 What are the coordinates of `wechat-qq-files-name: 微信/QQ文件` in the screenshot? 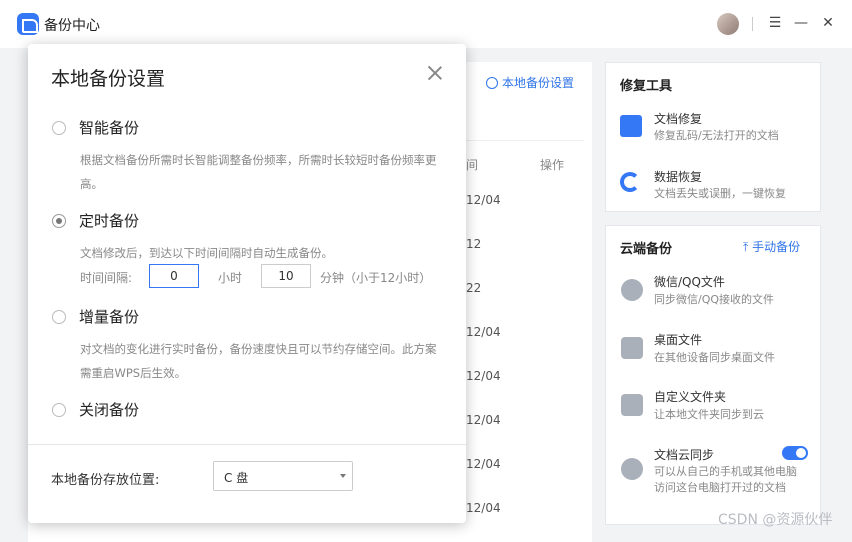 It's located at (689, 281).